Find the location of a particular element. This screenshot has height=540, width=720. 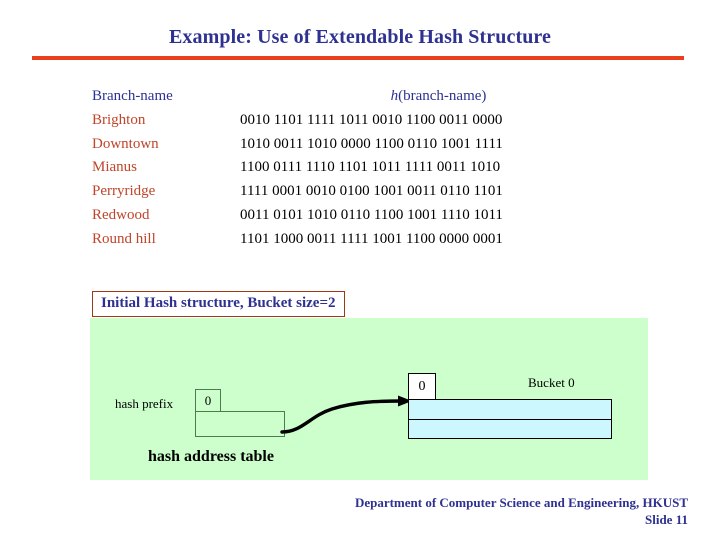

bucket-label: Bucket 0 is located at coordinates (551, 382).